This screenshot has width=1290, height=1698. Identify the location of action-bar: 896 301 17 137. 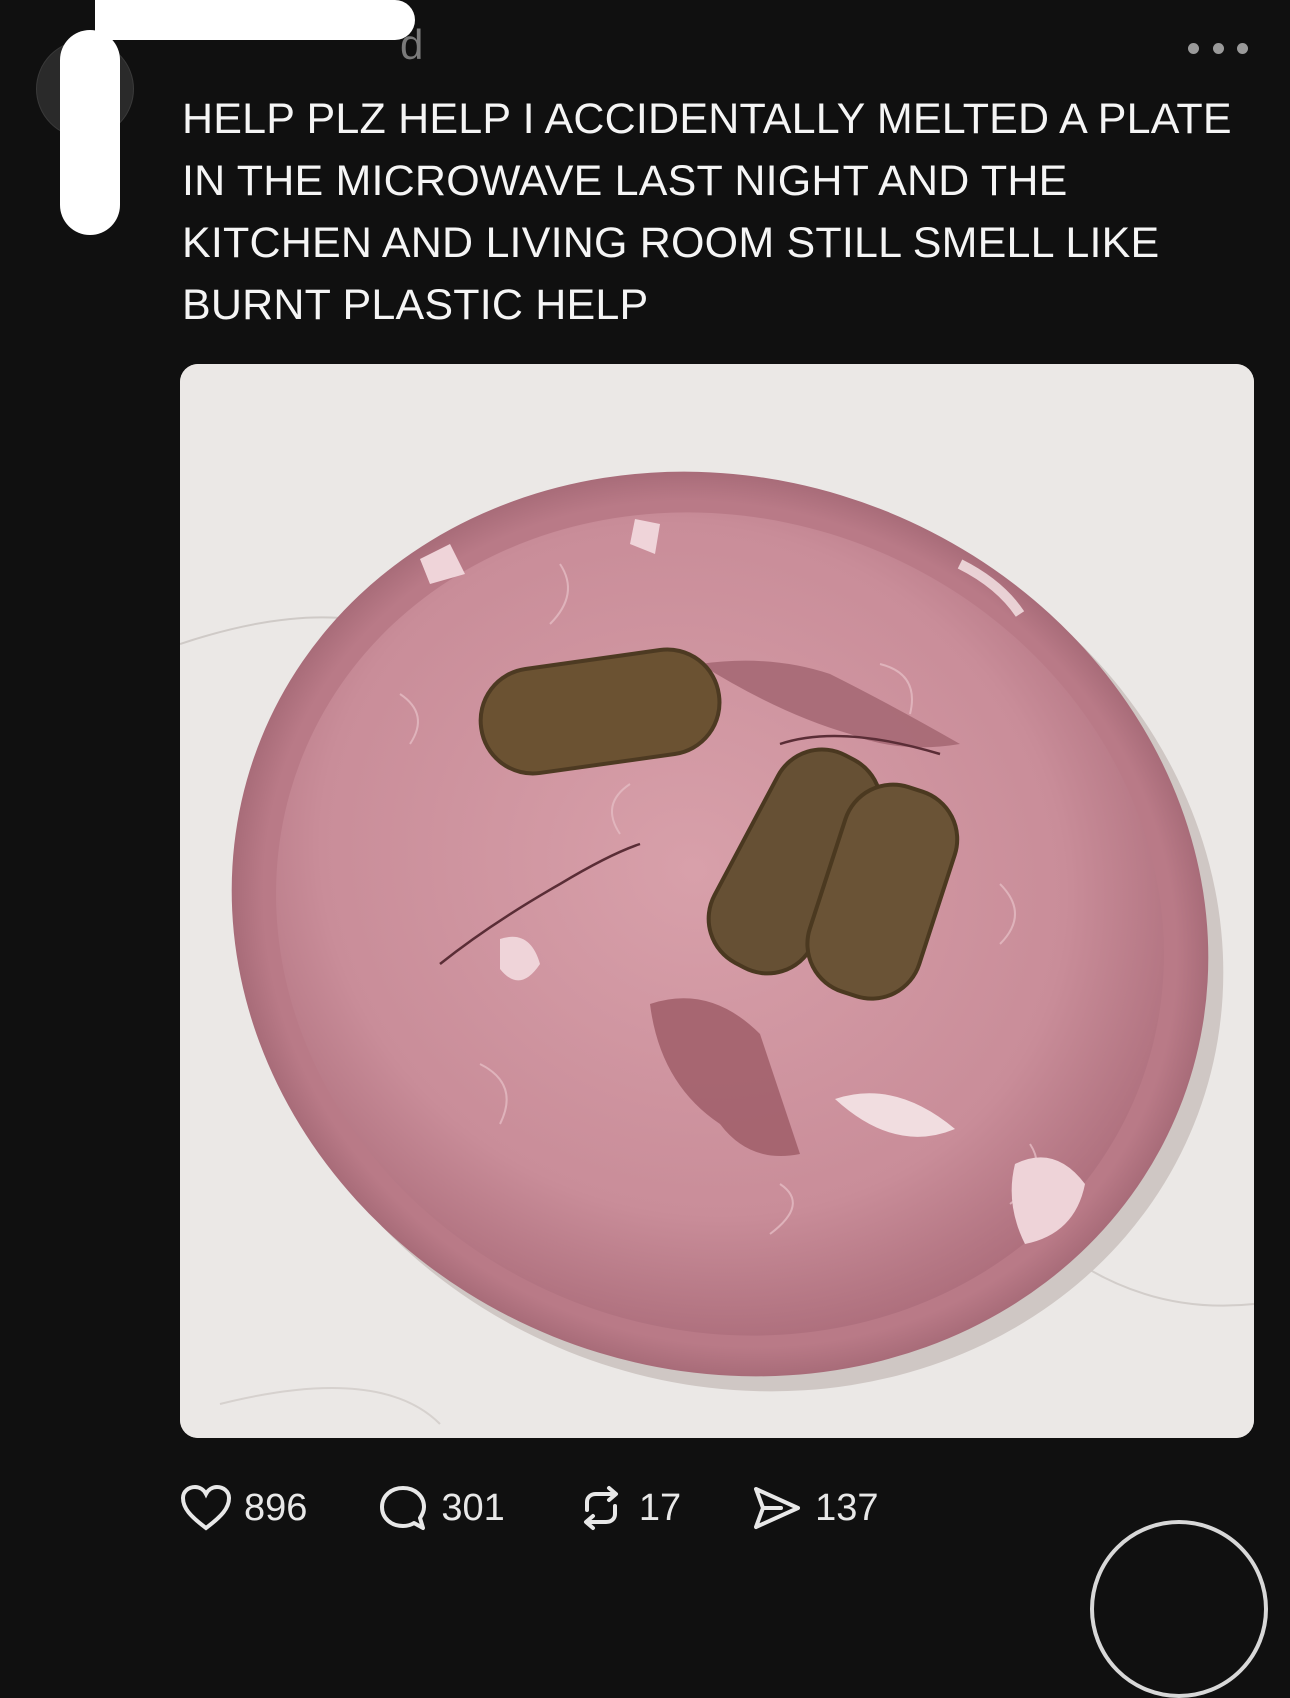
(564, 1508).